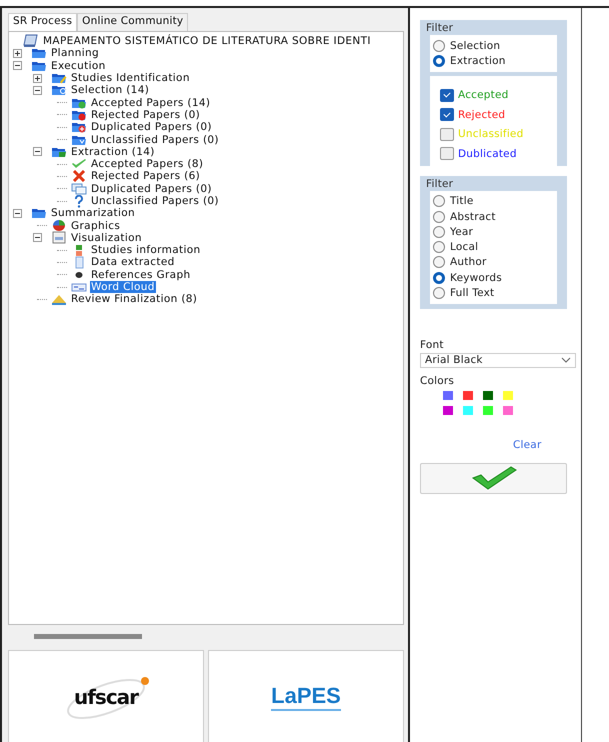 Image resolution: width=609 pixels, height=742 pixels. What do you see at coordinates (59, 225) in the screenshot?
I see `pie-chart-icon` at bounding box center [59, 225].